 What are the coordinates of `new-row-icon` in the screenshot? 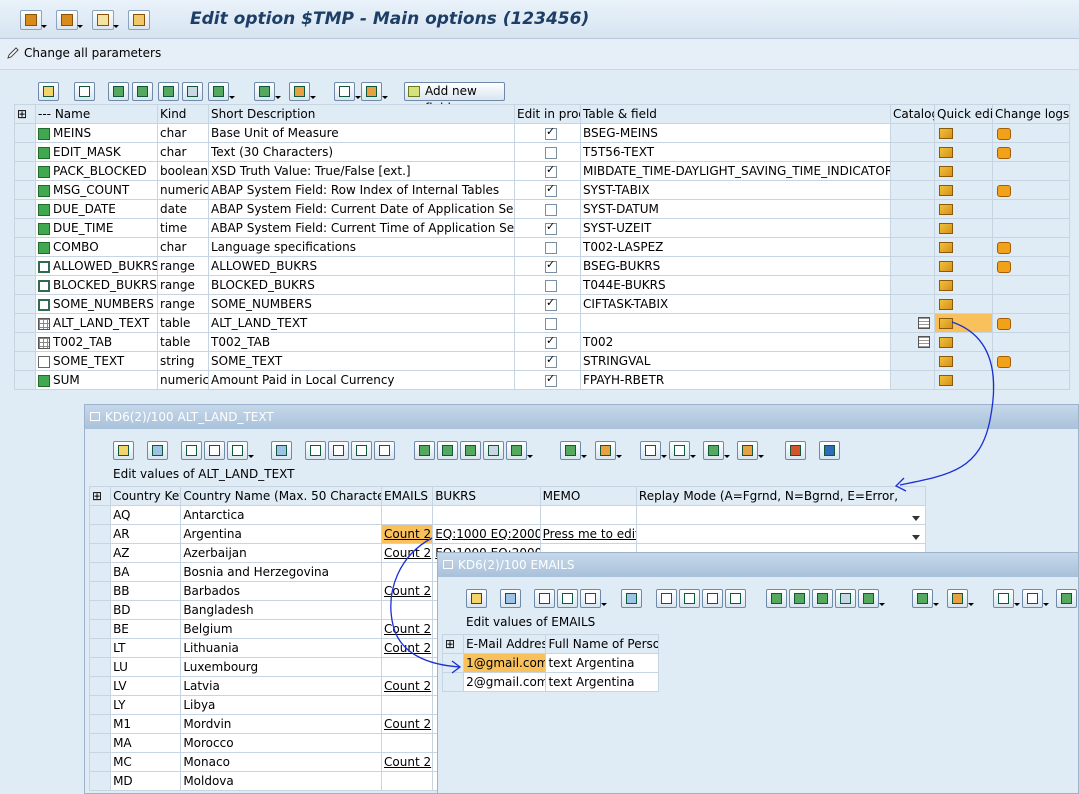 It's located at (315, 450).